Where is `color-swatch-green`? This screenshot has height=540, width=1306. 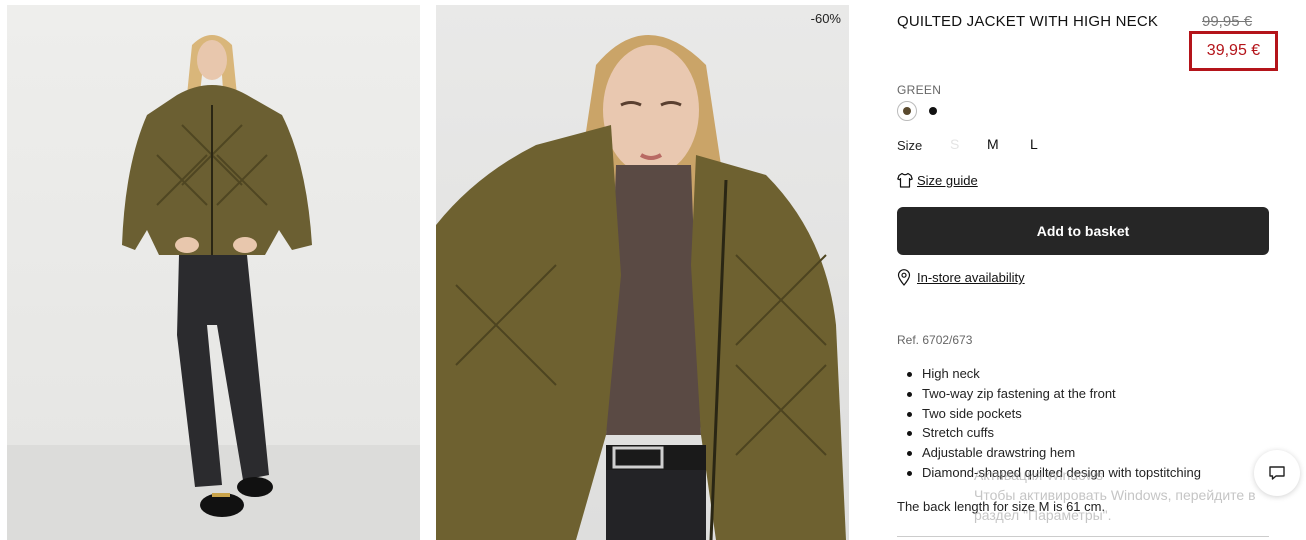
color-swatch-green is located at coordinates (907, 111).